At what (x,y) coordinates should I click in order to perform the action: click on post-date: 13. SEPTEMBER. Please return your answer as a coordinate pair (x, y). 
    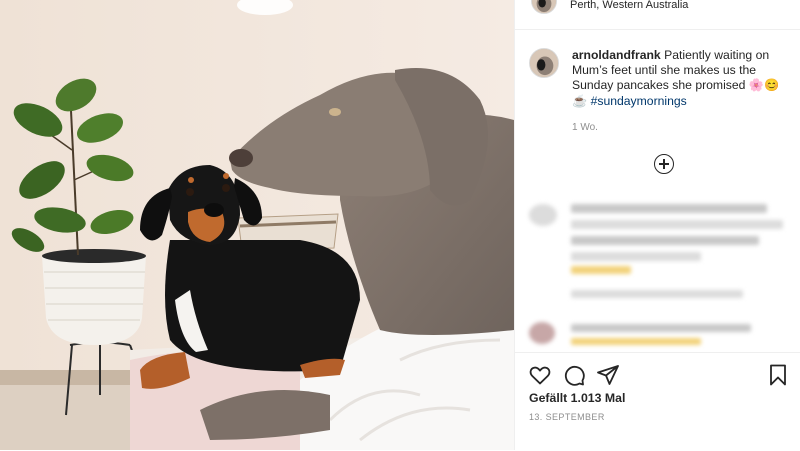
    Looking at the image, I should click on (567, 417).